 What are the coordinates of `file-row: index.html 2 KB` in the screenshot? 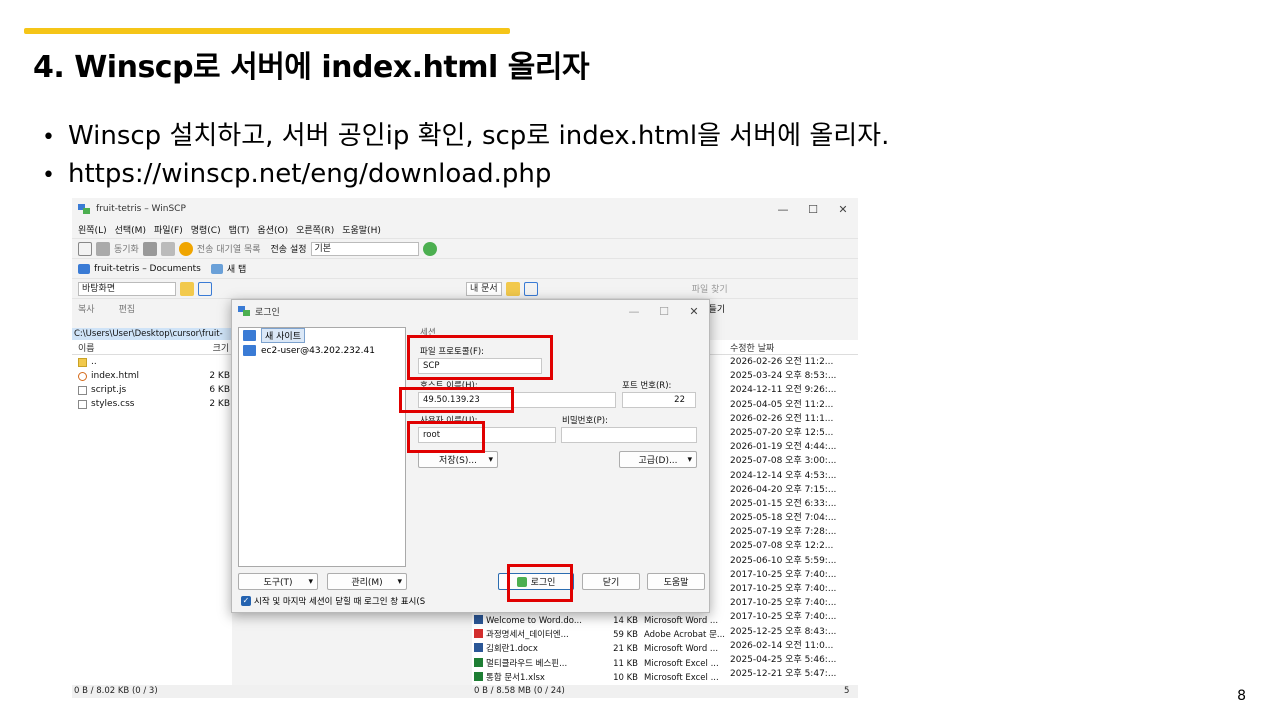 It's located at (152, 376).